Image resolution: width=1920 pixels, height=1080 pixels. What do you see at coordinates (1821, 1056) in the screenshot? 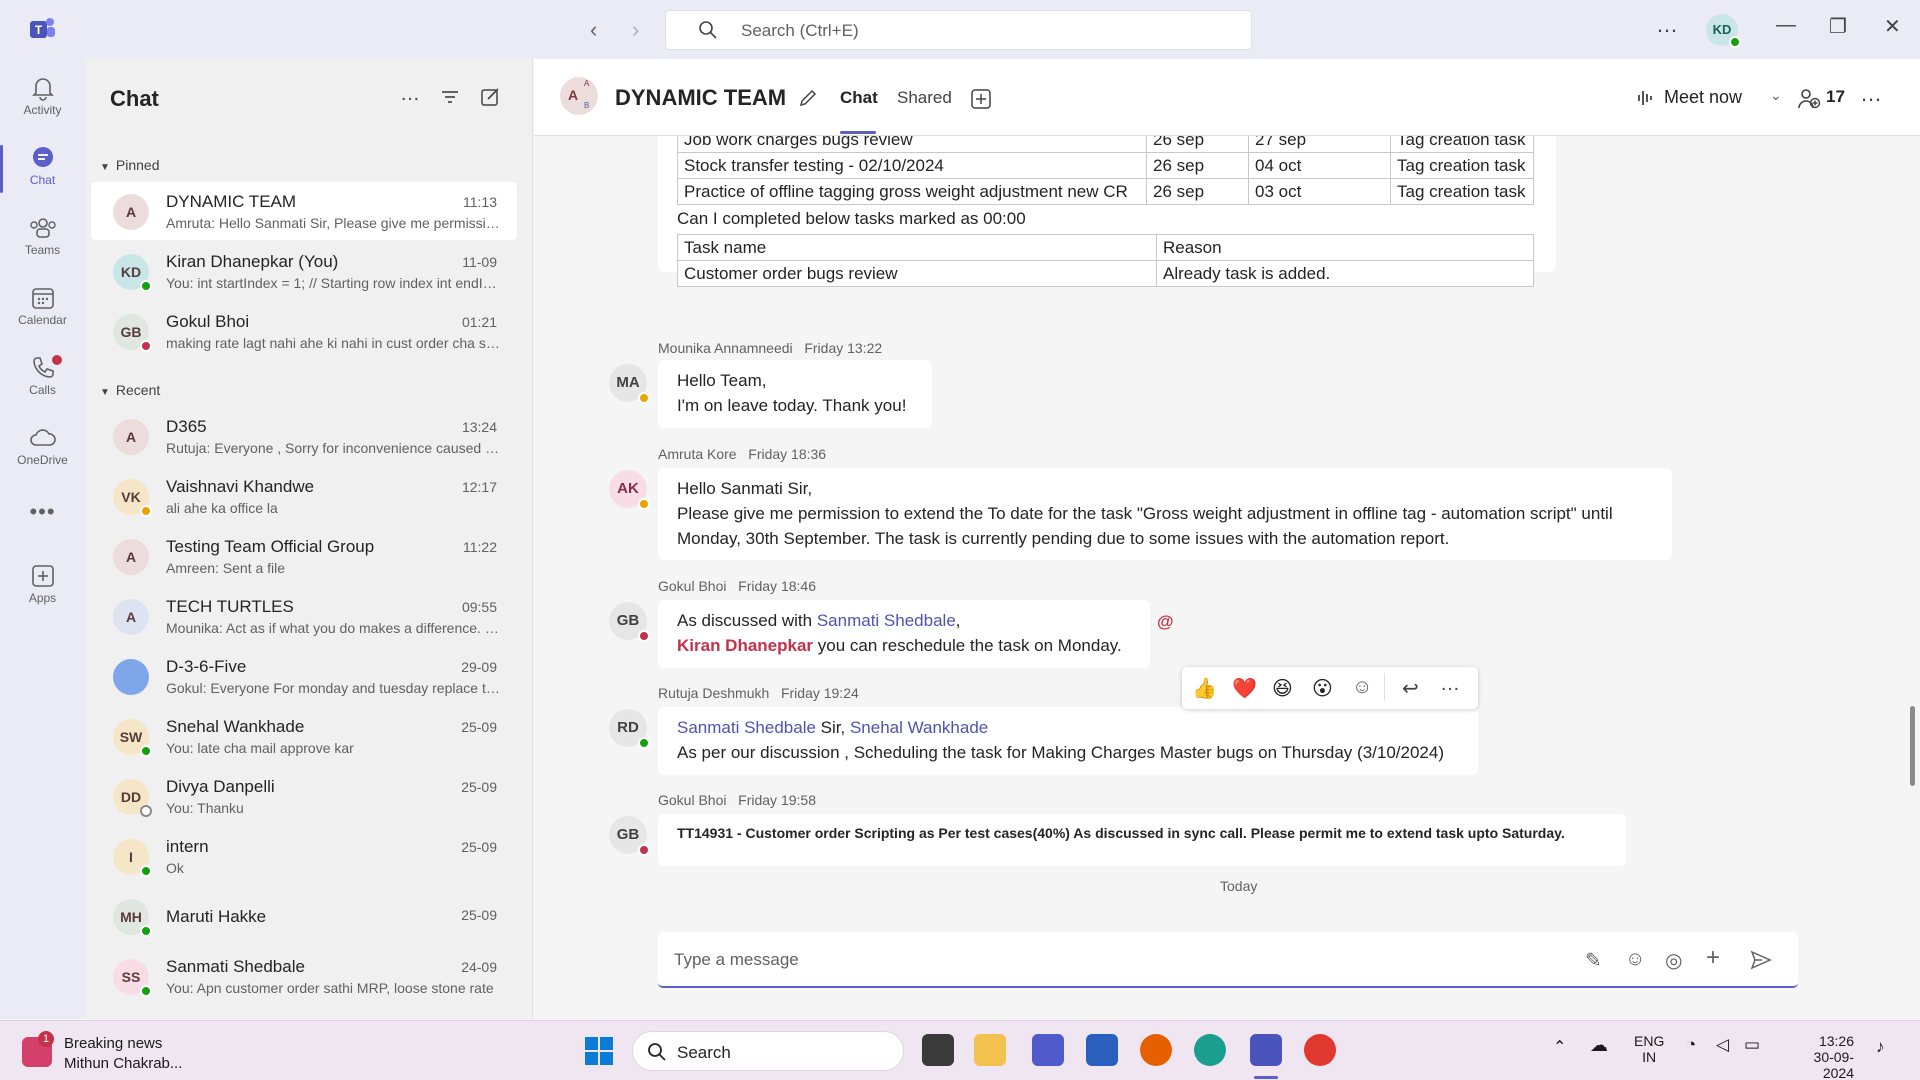
I see `clock: 13:26 30-09-2024` at bounding box center [1821, 1056].